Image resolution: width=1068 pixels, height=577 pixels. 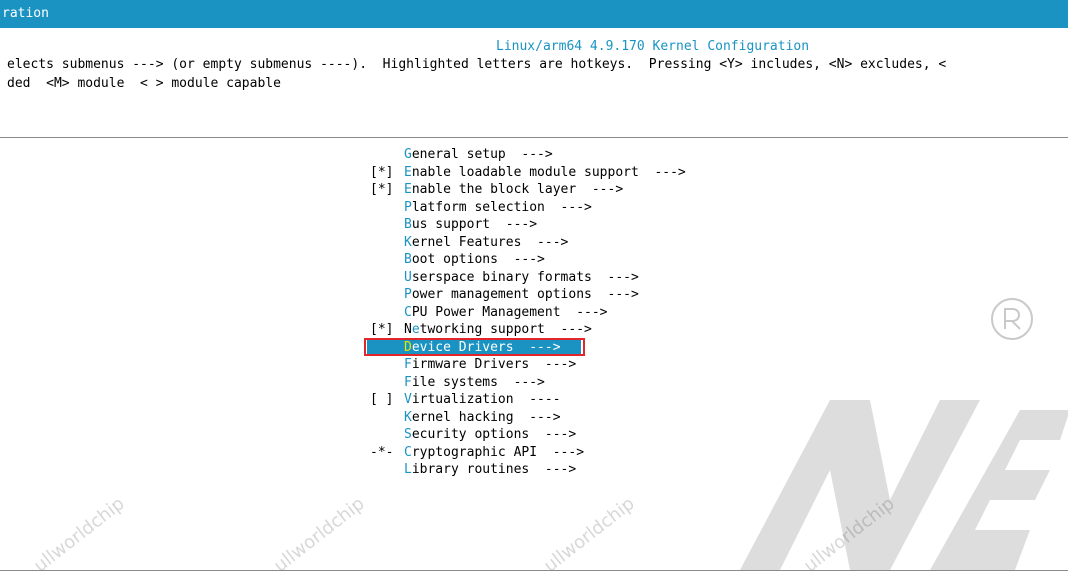 What do you see at coordinates (517, 189) in the screenshot?
I see `menu-item-label: nable the block layer --->` at bounding box center [517, 189].